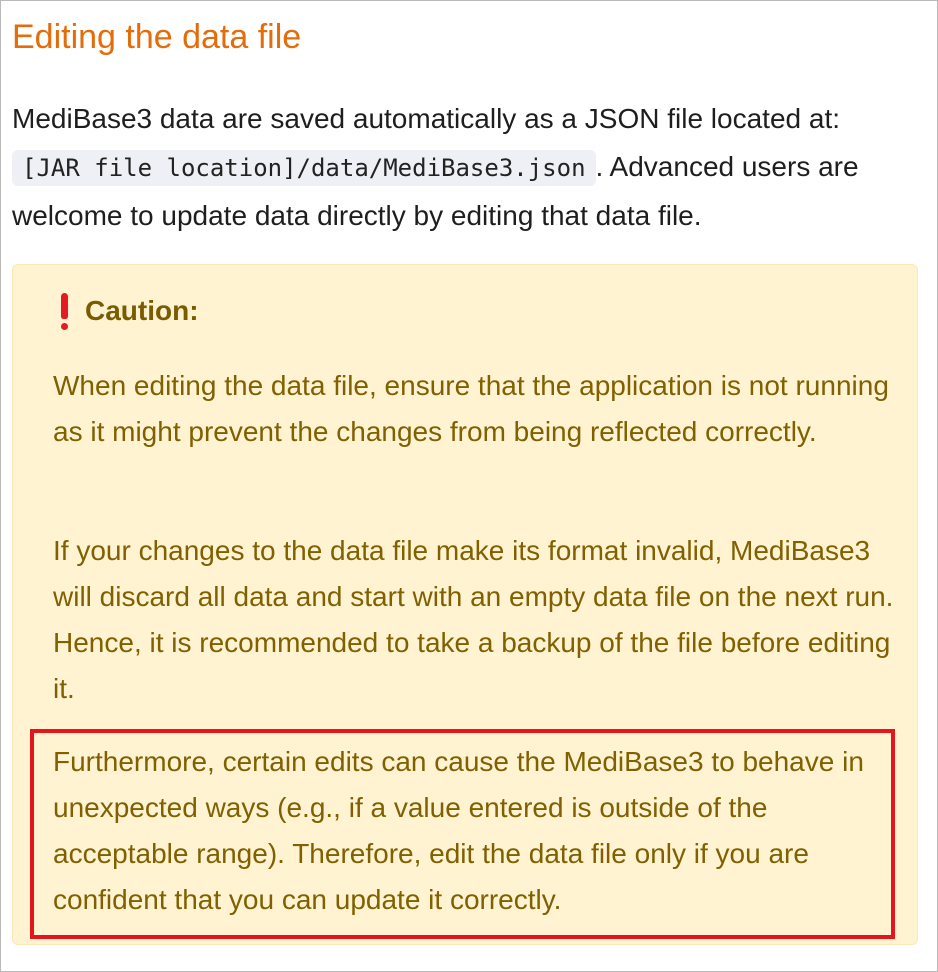 Image resolution: width=938 pixels, height=972 pixels. Describe the element at coordinates (142, 310) in the screenshot. I see `caution-title: Caution:` at that location.